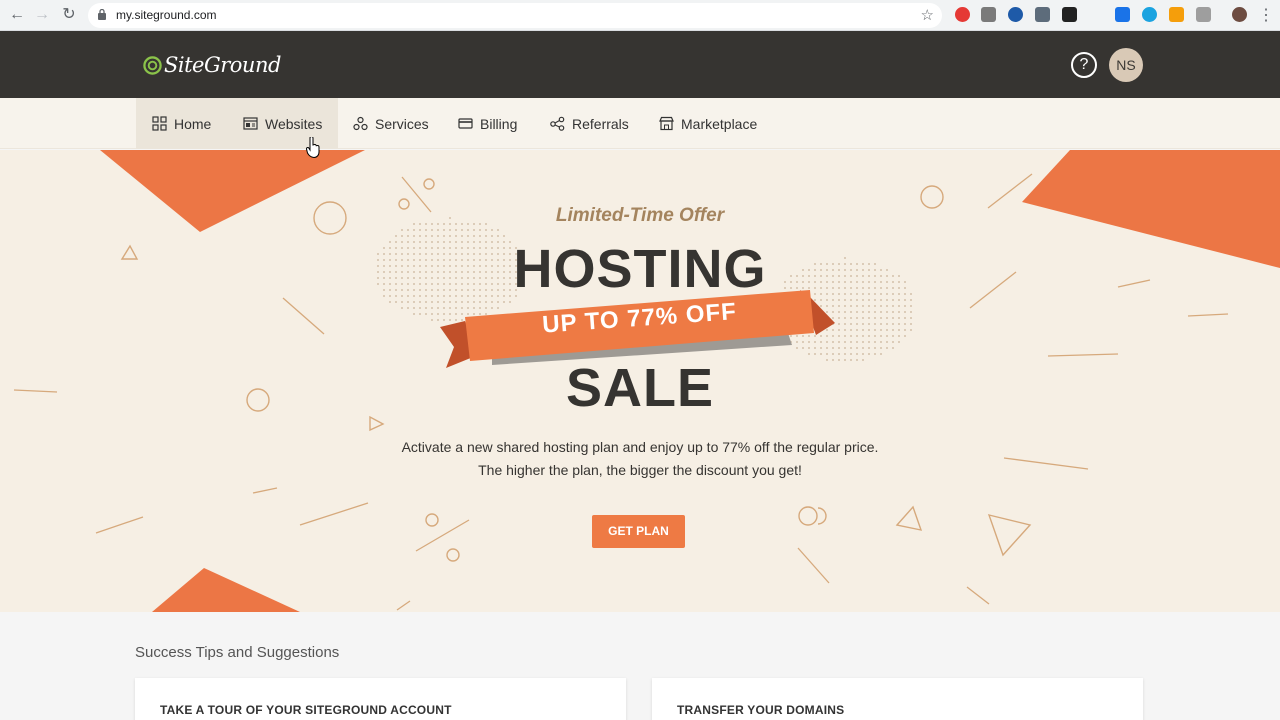 Image resolution: width=1280 pixels, height=720 pixels. What do you see at coordinates (515, 15) in the screenshot?
I see `address-bar: my.siteground.com ☆` at bounding box center [515, 15].